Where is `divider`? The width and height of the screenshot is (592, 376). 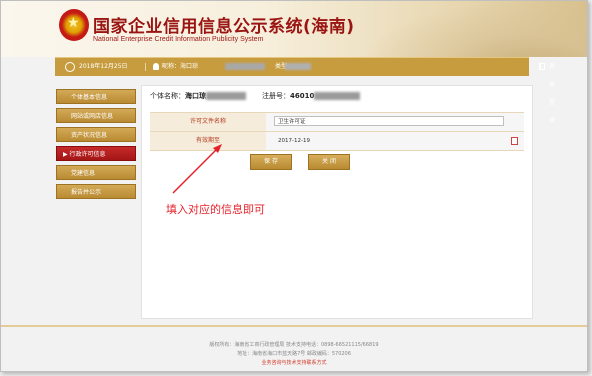 divider is located at coordinates (145, 67).